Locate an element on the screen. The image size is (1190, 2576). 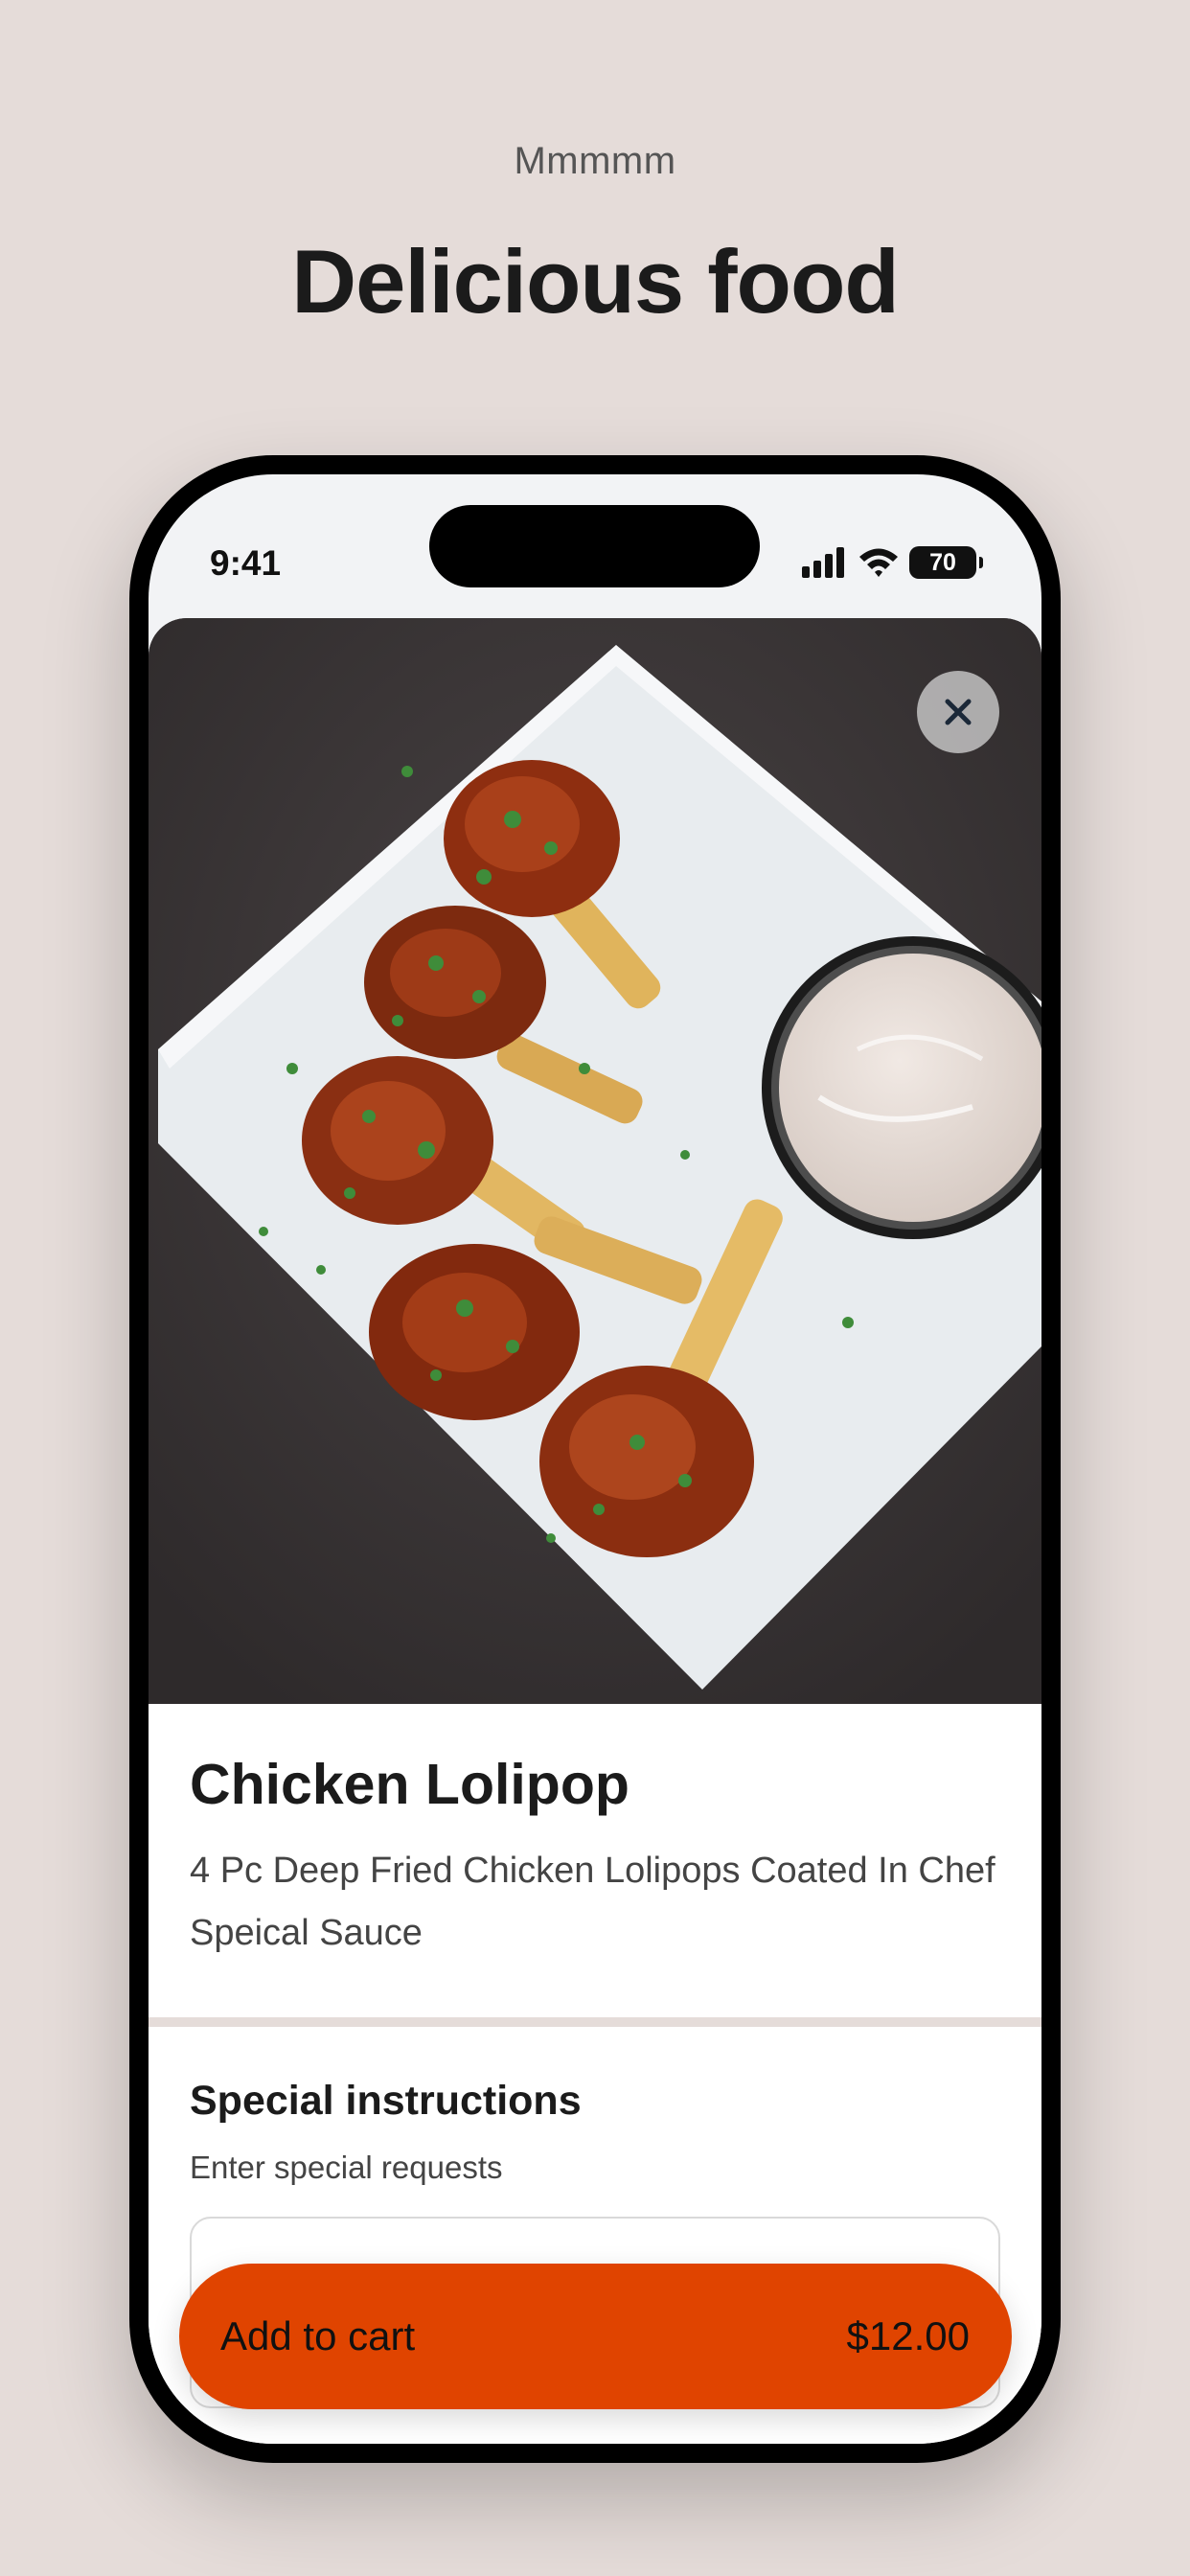
wifi-icon is located at coordinates (879, 562).